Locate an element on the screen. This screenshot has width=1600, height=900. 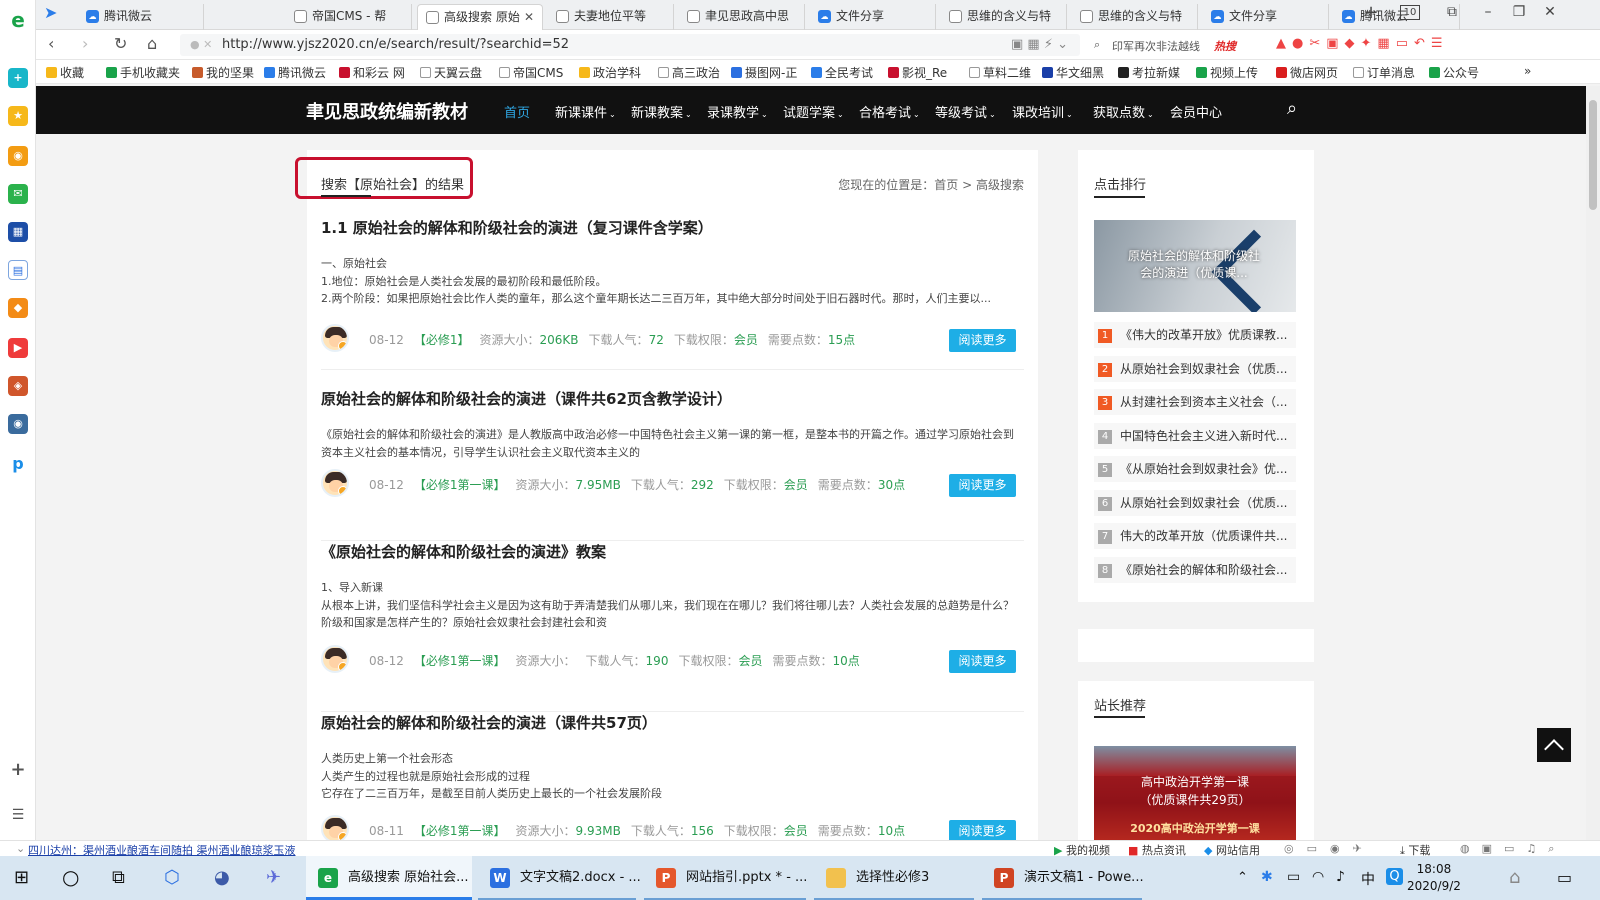
read-more-button: 阅读更多 is located at coordinates (982, 661).